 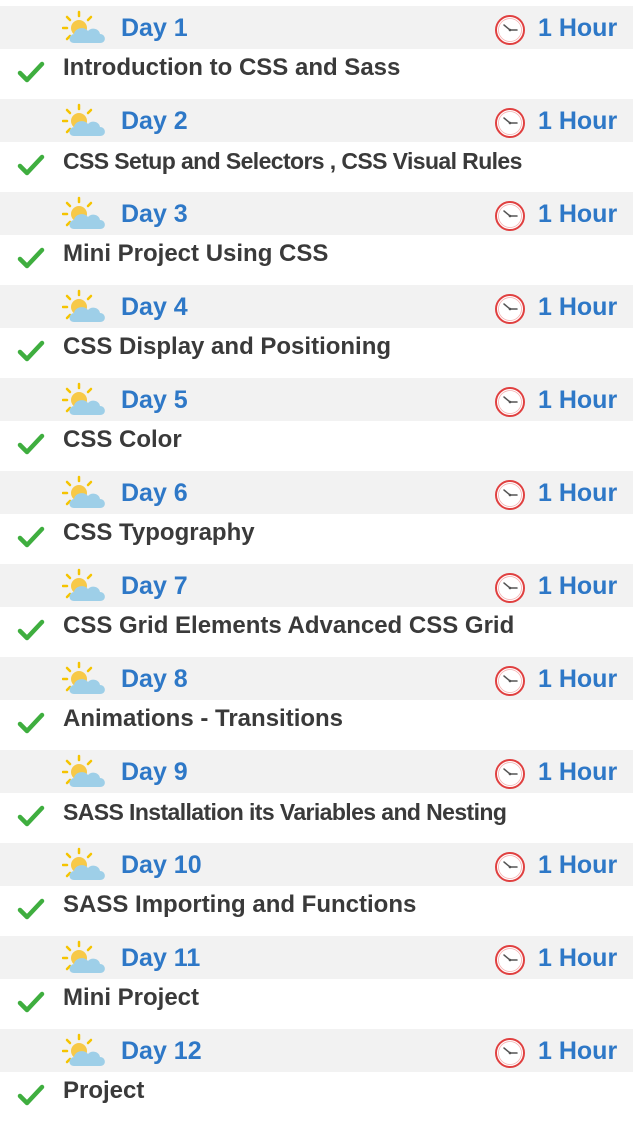 I want to click on day-block: Day 8 1 Hour Animations - Transitions, so click(x=318, y=697).